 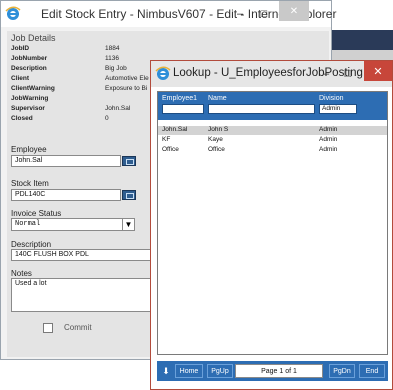 What do you see at coordinates (218, 129) in the screenshot?
I see `cell-name: John S` at bounding box center [218, 129].